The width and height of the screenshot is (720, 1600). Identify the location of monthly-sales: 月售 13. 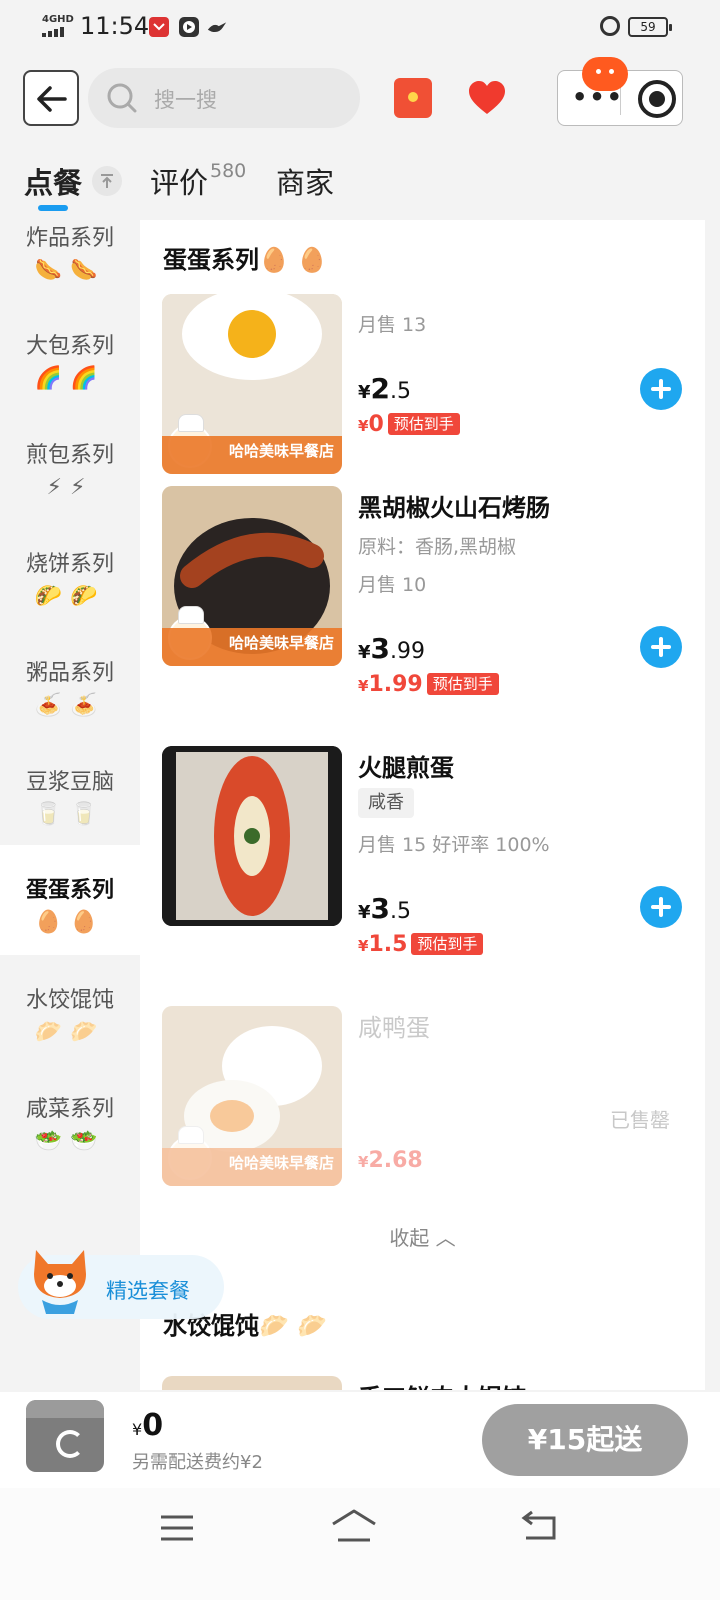
(392, 325).